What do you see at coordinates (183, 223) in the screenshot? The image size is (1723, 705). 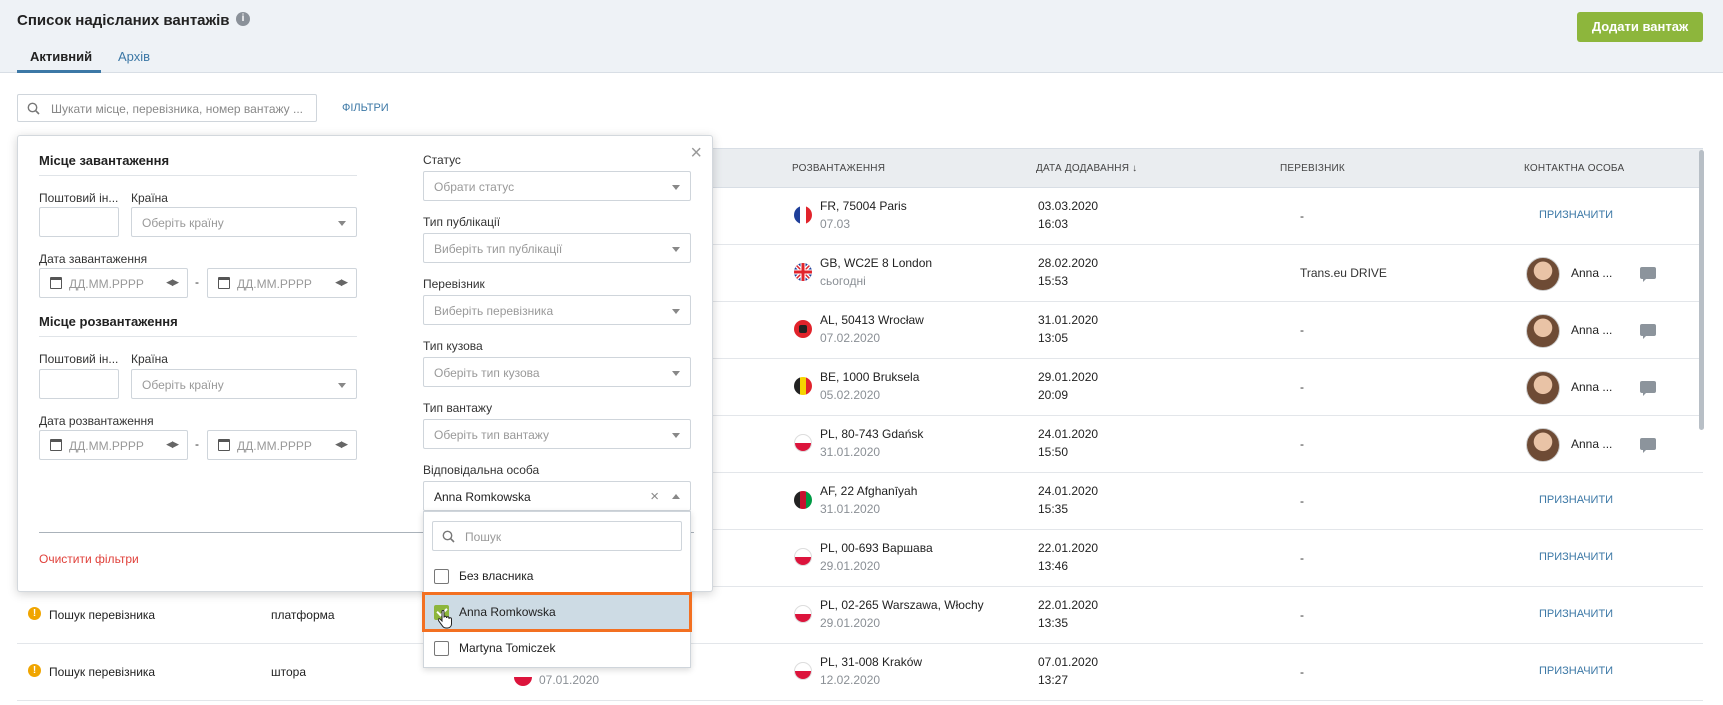 I see `select-placeholder: Оберіть країну` at bounding box center [183, 223].